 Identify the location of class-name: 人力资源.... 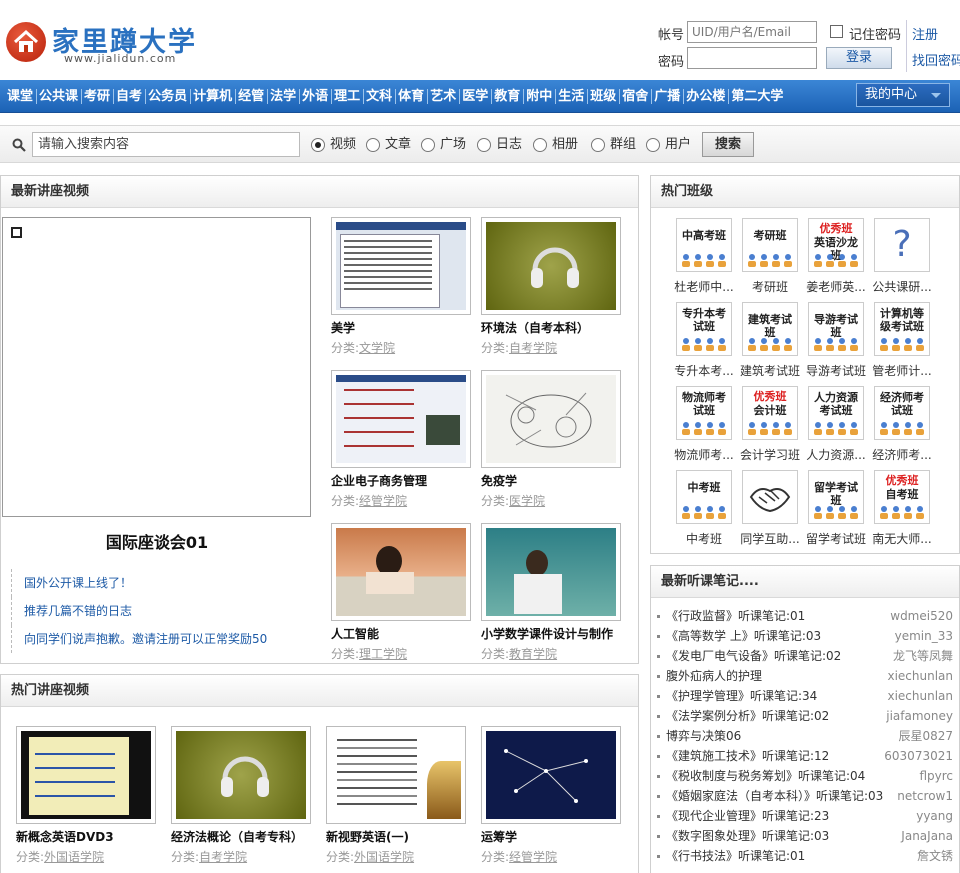
(836, 454).